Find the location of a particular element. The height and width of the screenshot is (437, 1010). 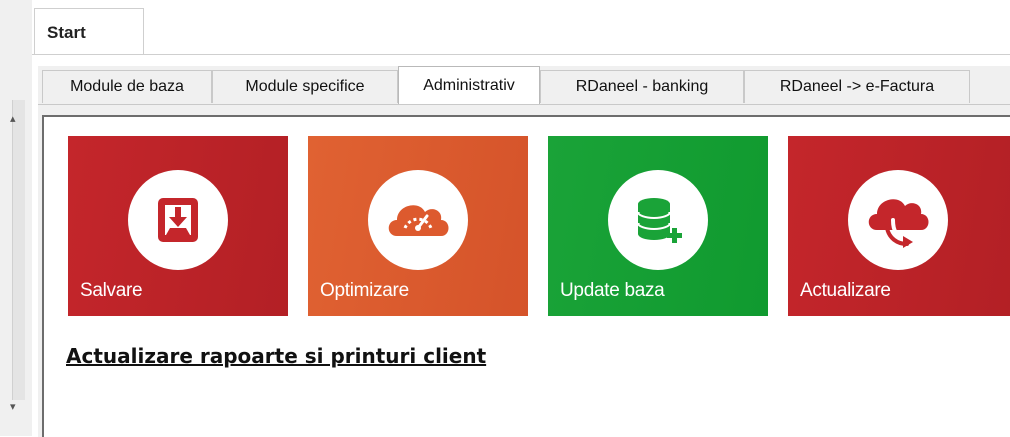

tab-start-label: Start is located at coordinates (66, 32).